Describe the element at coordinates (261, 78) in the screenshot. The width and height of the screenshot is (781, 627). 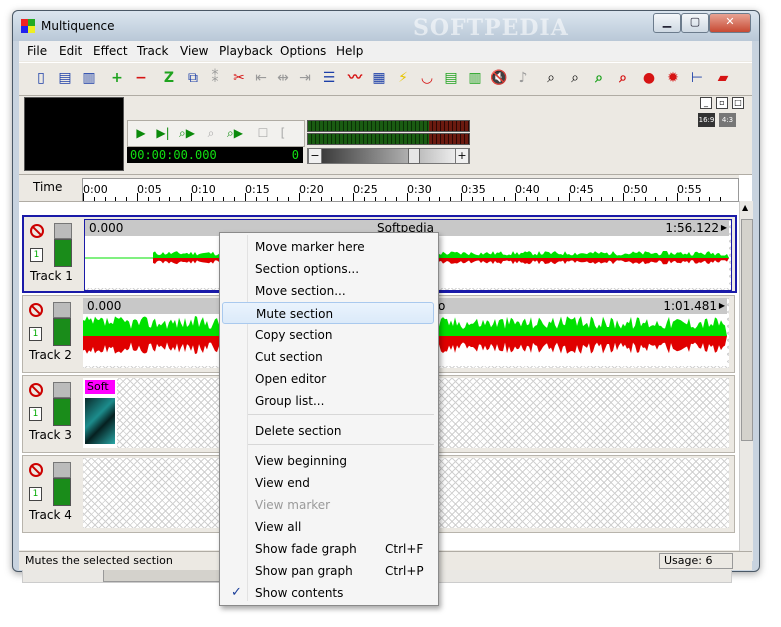
I see `merge-left-icon: ⇤` at that location.